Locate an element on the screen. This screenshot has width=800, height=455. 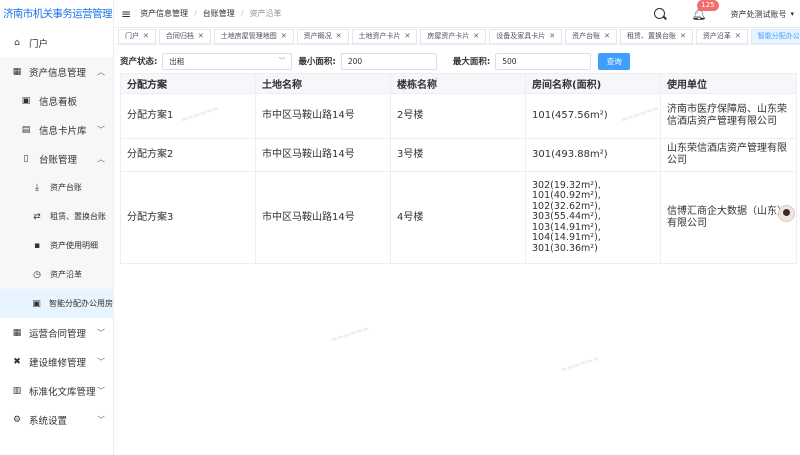
tab-label: 房屋资产卡片 is located at coordinates (448, 36).